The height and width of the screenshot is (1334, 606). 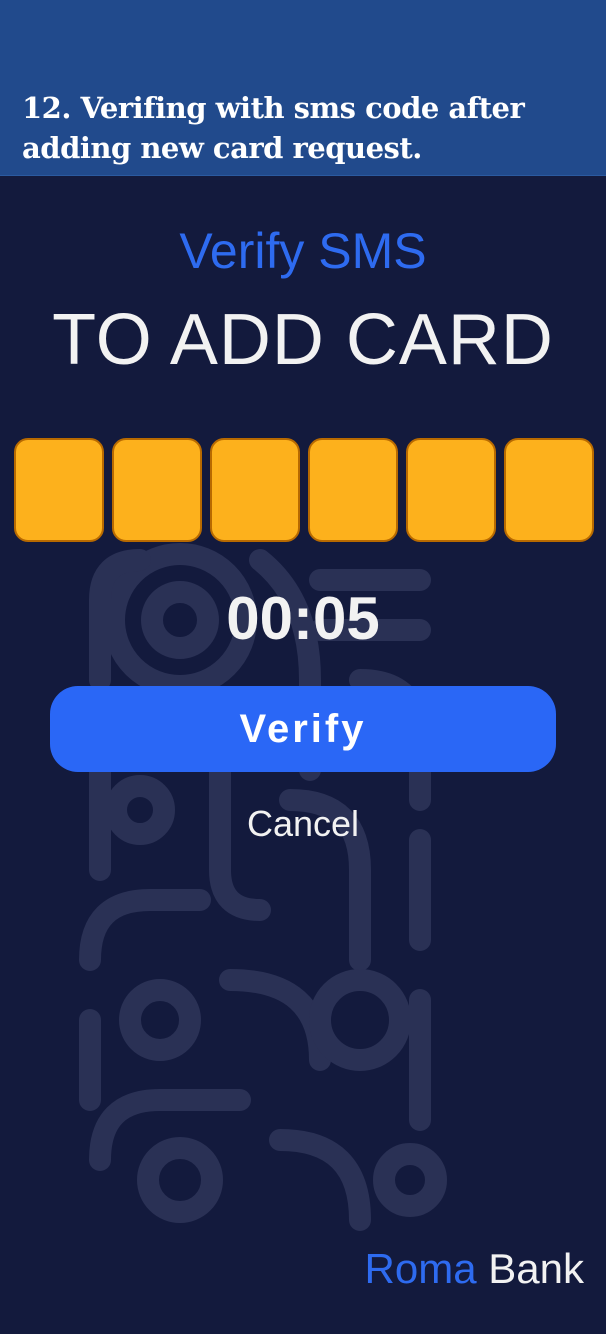 What do you see at coordinates (304, 492) in the screenshot?
I see `sms-code-input` at bounding box center [304, 492].